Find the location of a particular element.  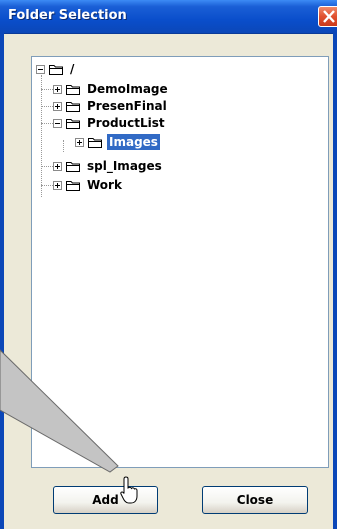

add-button: Add is located at coordinates (105, 500).